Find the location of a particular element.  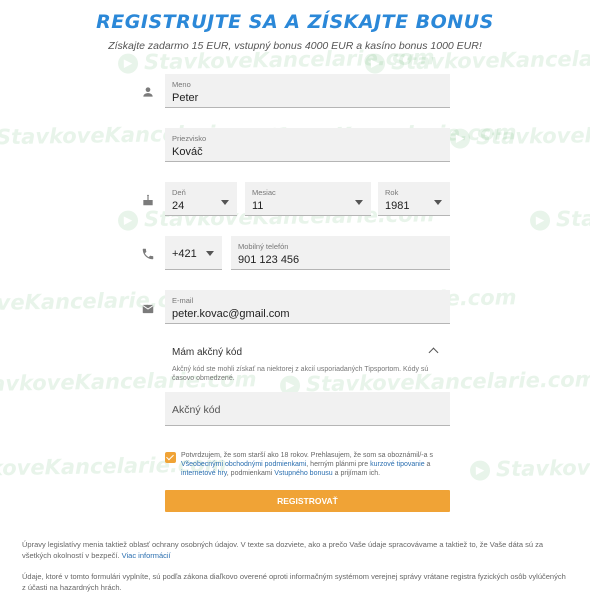

page-title: REGISTRUJTE SA A ZÍSKAJTE BONUS is located at coordinates (295, 22).